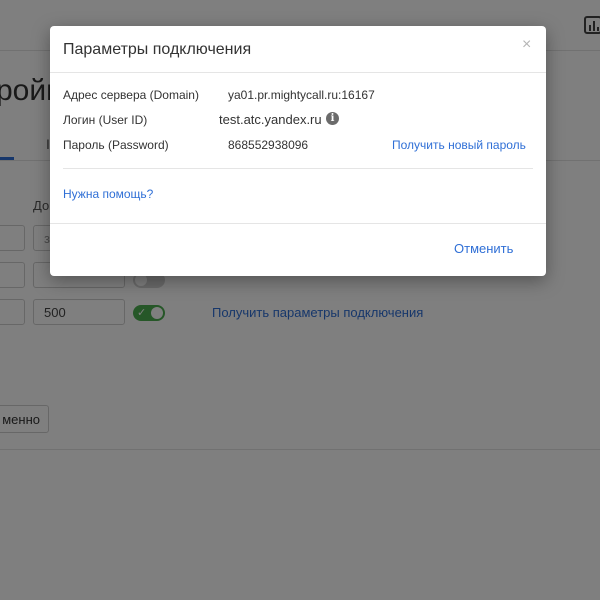 This screenshot has width=600, height=600. I want to click on modal-footer: Отменить, so click(298, 250).